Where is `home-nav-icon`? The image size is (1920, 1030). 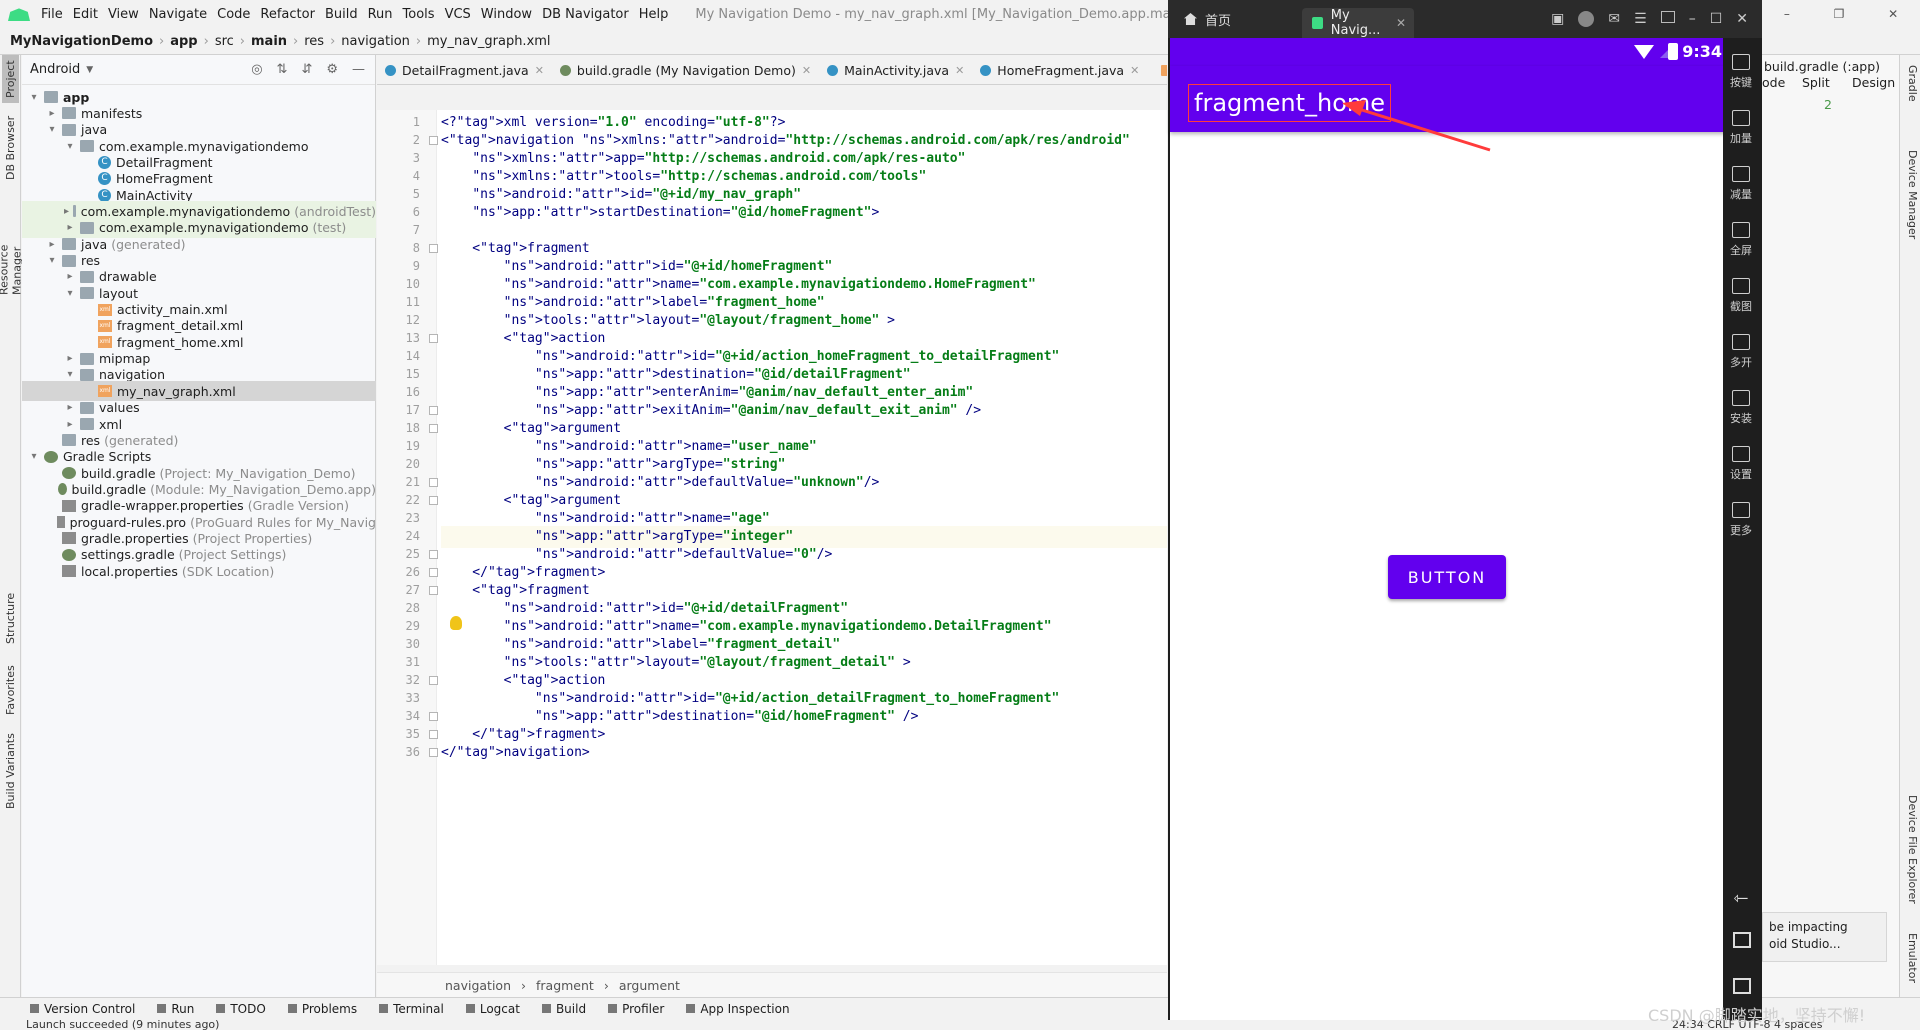
home-nav-icon is located at coordinates (1742, 940).